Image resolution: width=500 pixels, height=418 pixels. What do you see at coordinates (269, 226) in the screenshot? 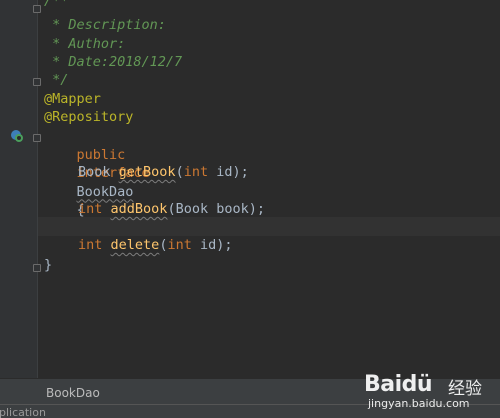
I see `current-line-highlight` at bounding box center [269, 226].